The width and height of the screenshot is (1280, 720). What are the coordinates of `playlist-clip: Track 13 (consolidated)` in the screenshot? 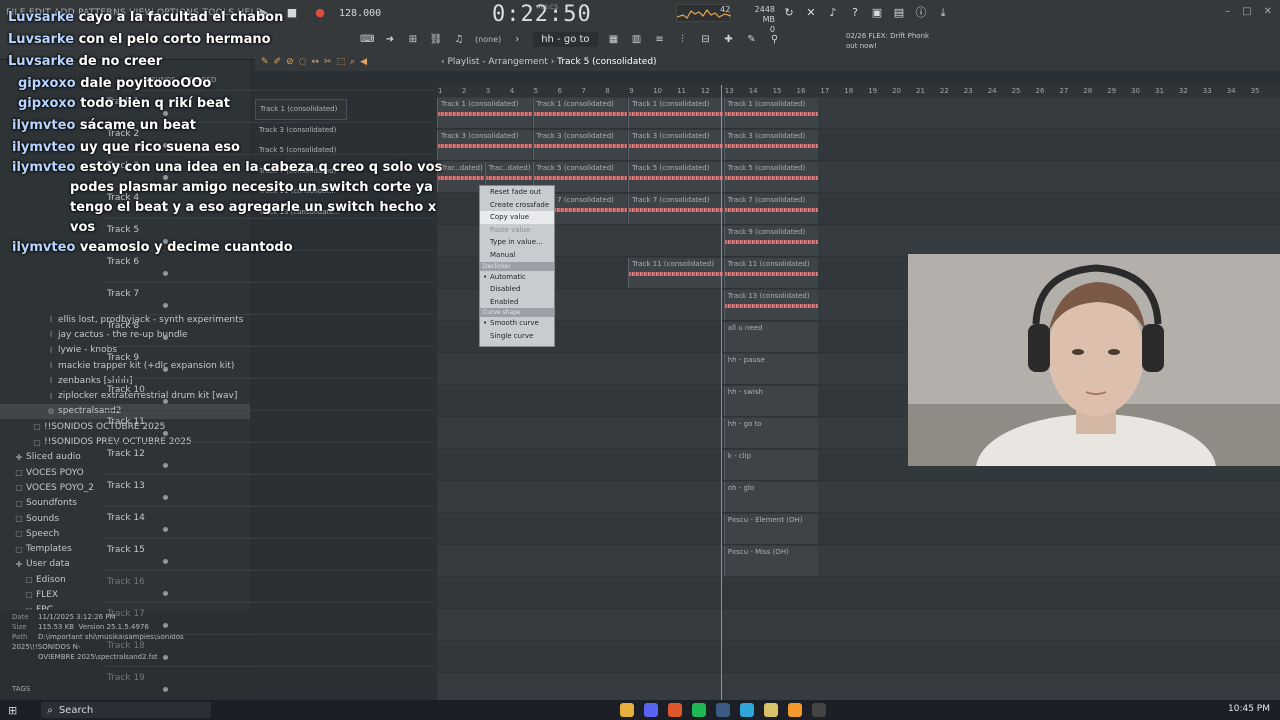 It's located at (771, 305).